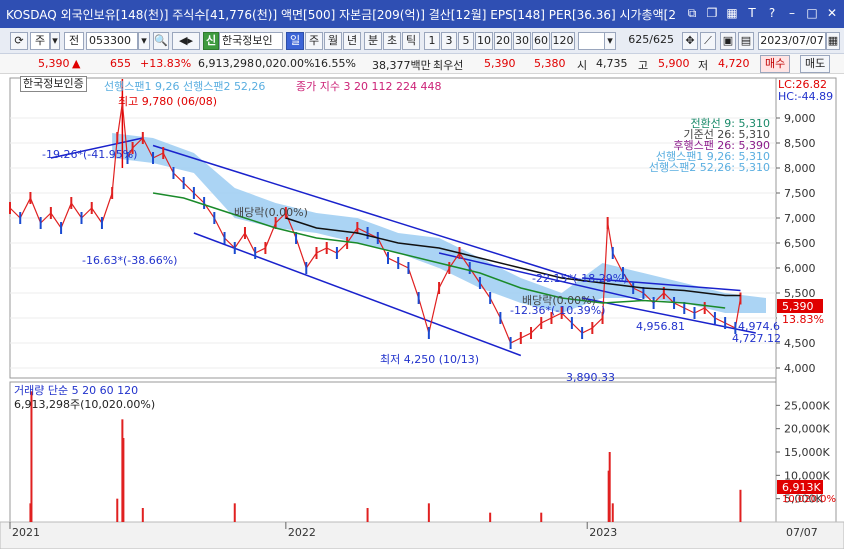 Image resolution: width=844 pixels, height=549 pixels. I want to click on time-tick-label: 2023, so click(603, 532).